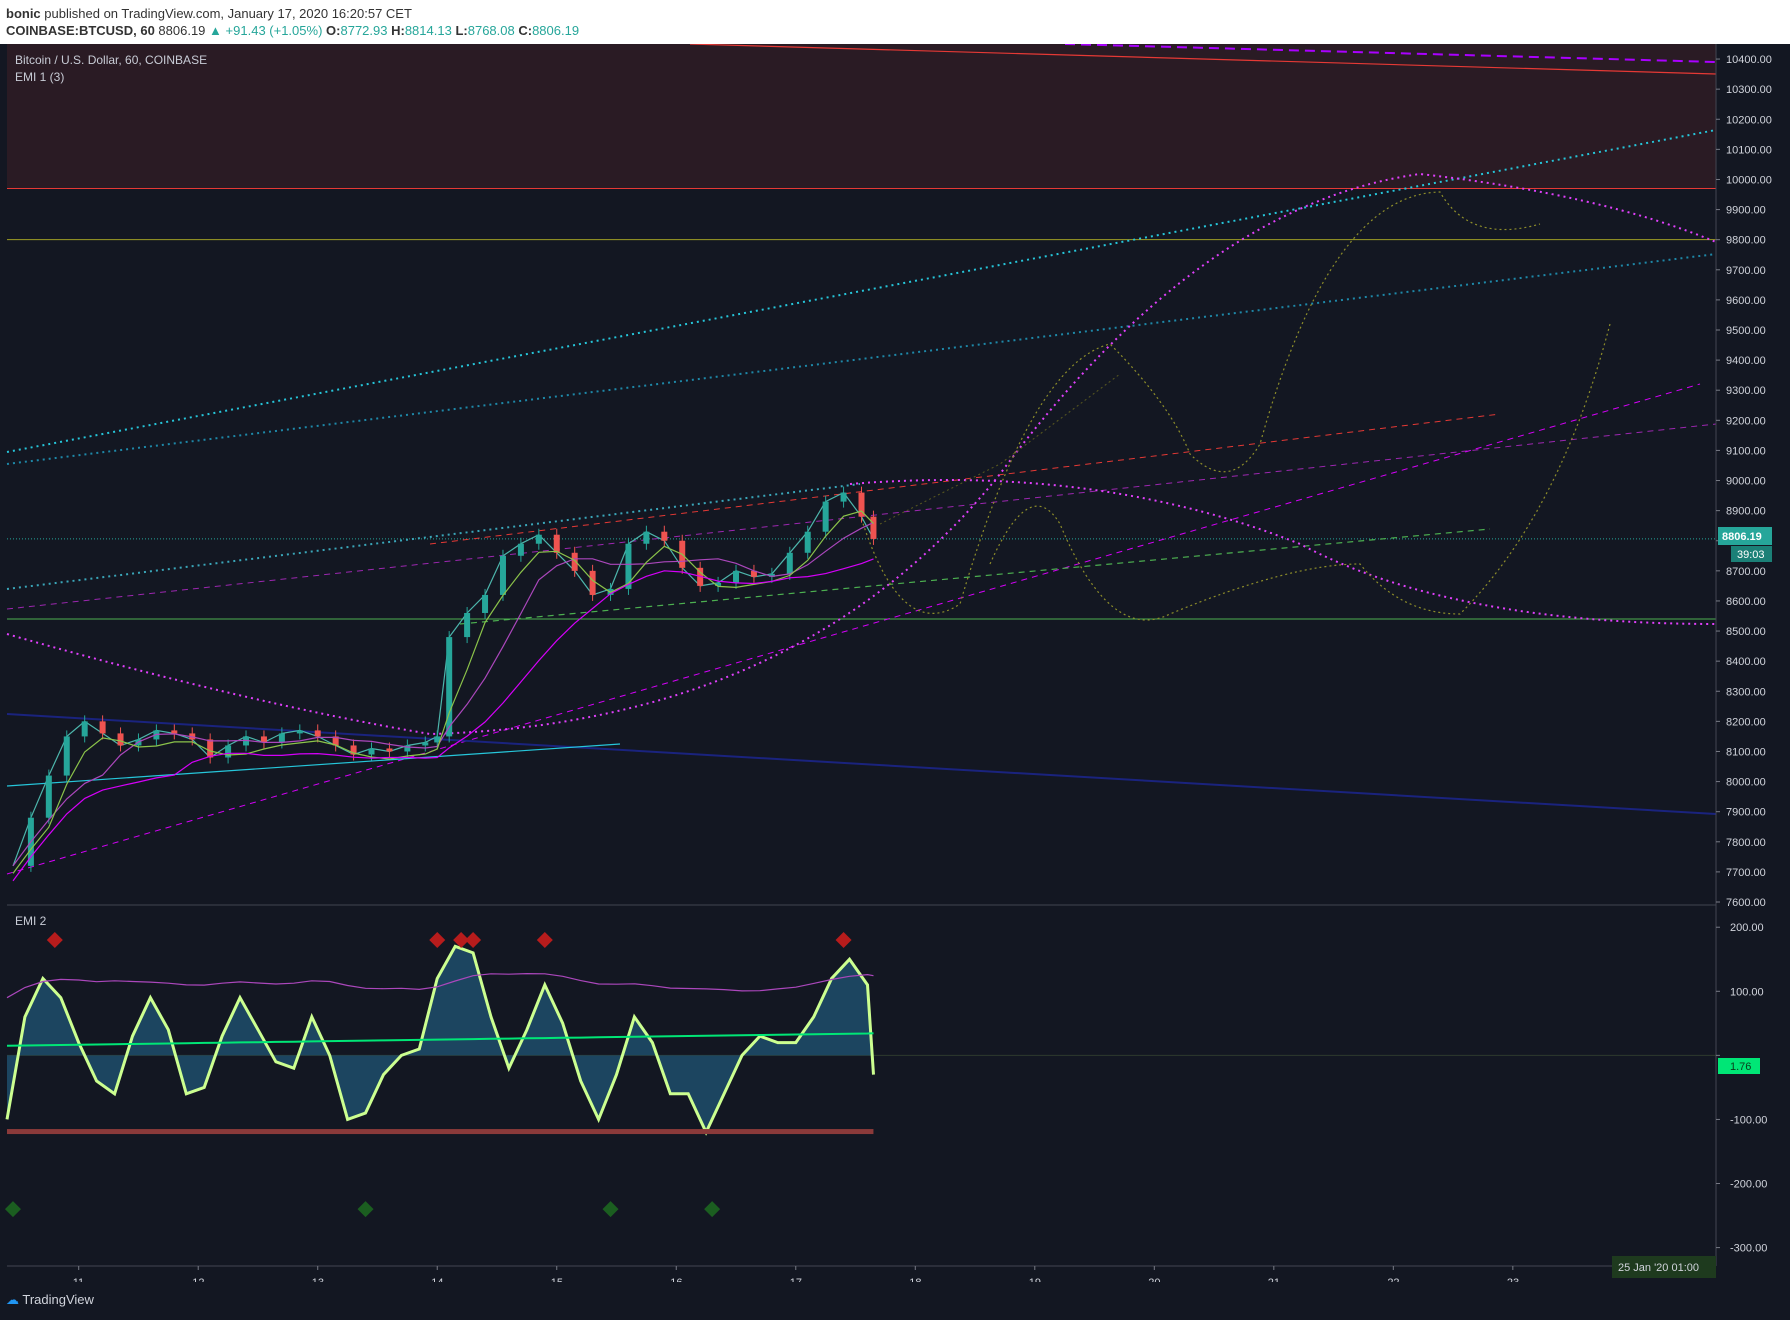 The image size is (1790, 1320). I want to click on osc-tick-label: -200.00, so click(1748, 1185).